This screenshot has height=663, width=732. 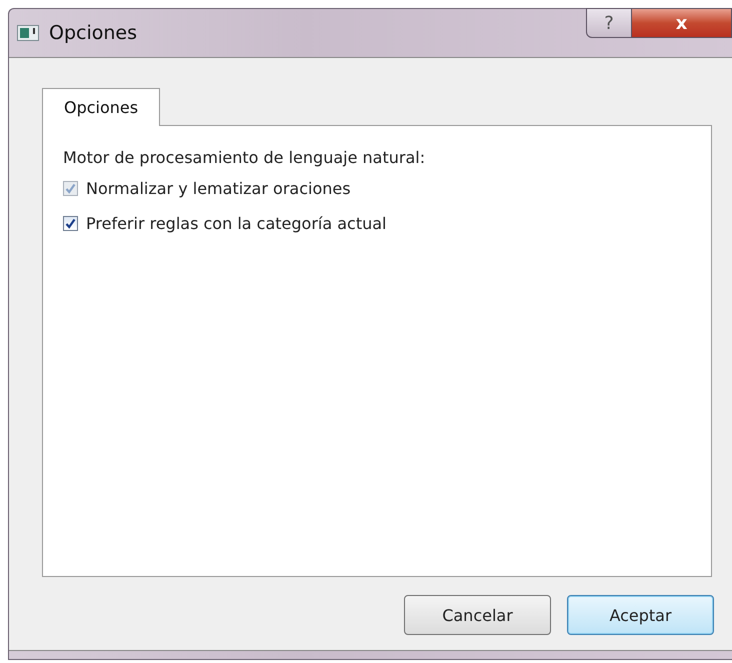 What do you see at coordinates (93, 33) in the screenshot?
I see `window-title: Opciones` at bounding box center [93, 33].